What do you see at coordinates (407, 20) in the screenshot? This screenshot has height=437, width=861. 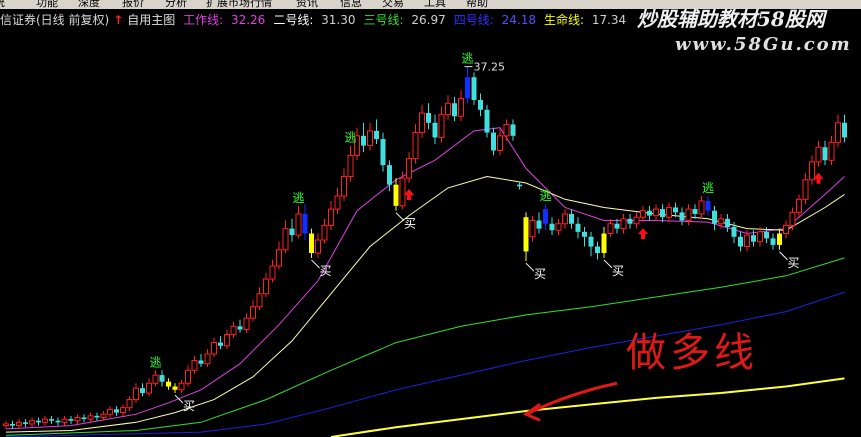 I see `legend-item: 三号线: 26.97` at bounding box center [407, 20].